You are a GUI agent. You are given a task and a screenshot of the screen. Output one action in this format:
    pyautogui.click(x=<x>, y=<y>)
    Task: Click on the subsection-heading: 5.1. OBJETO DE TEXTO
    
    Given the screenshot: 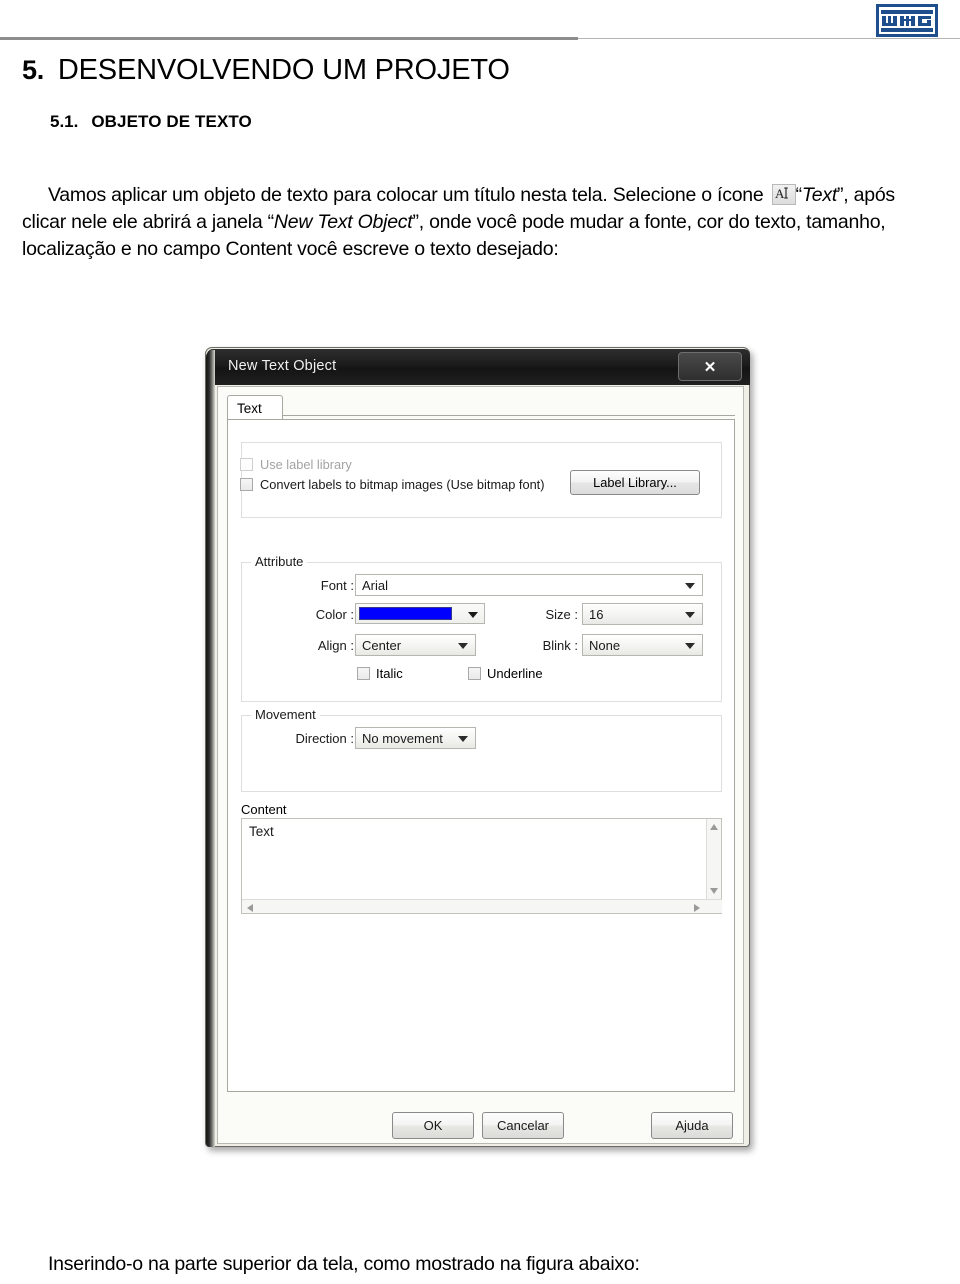 What is the action you would take?
    pyautogui.click(x=151, y=122)
    